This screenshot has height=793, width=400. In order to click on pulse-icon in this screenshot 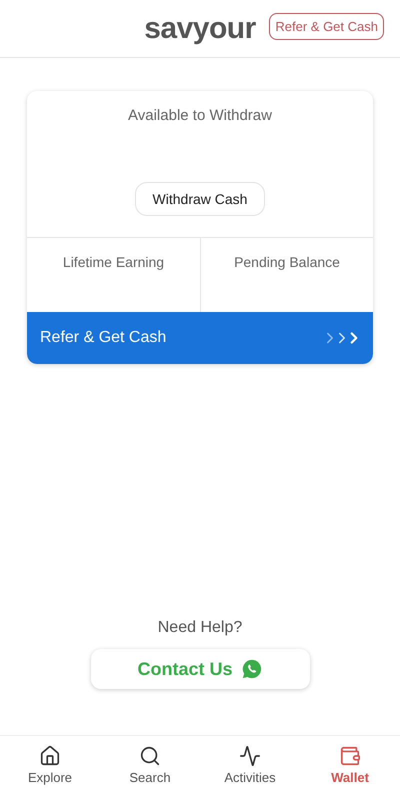, I will do `click(250, 755)`.